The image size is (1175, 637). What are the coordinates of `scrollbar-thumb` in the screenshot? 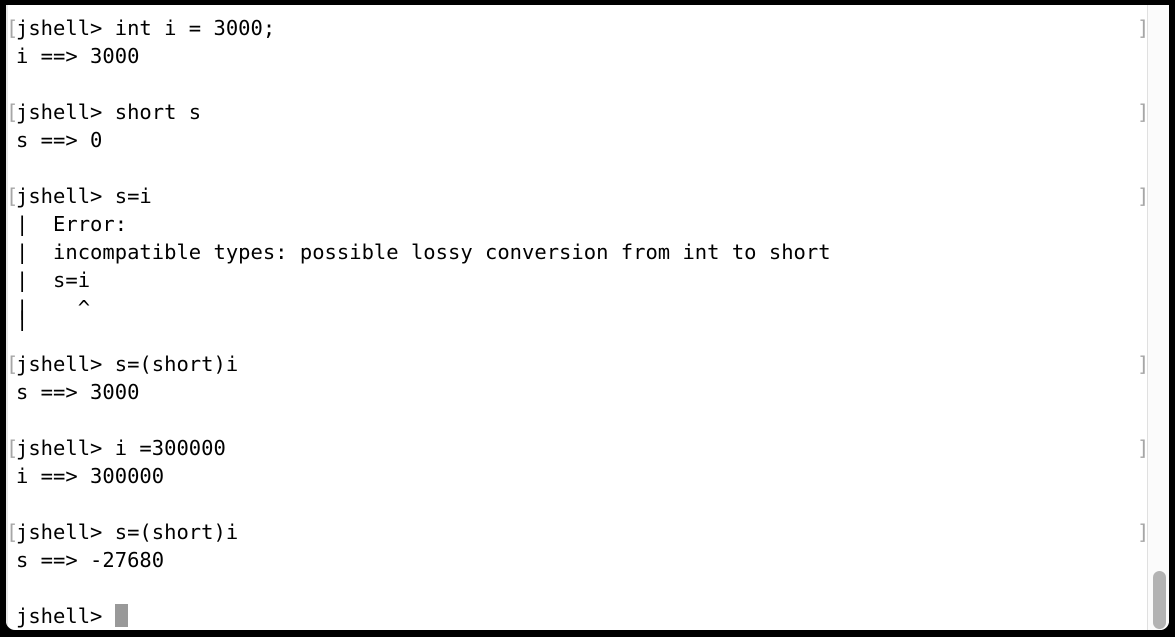 It's located at (1159, 600).